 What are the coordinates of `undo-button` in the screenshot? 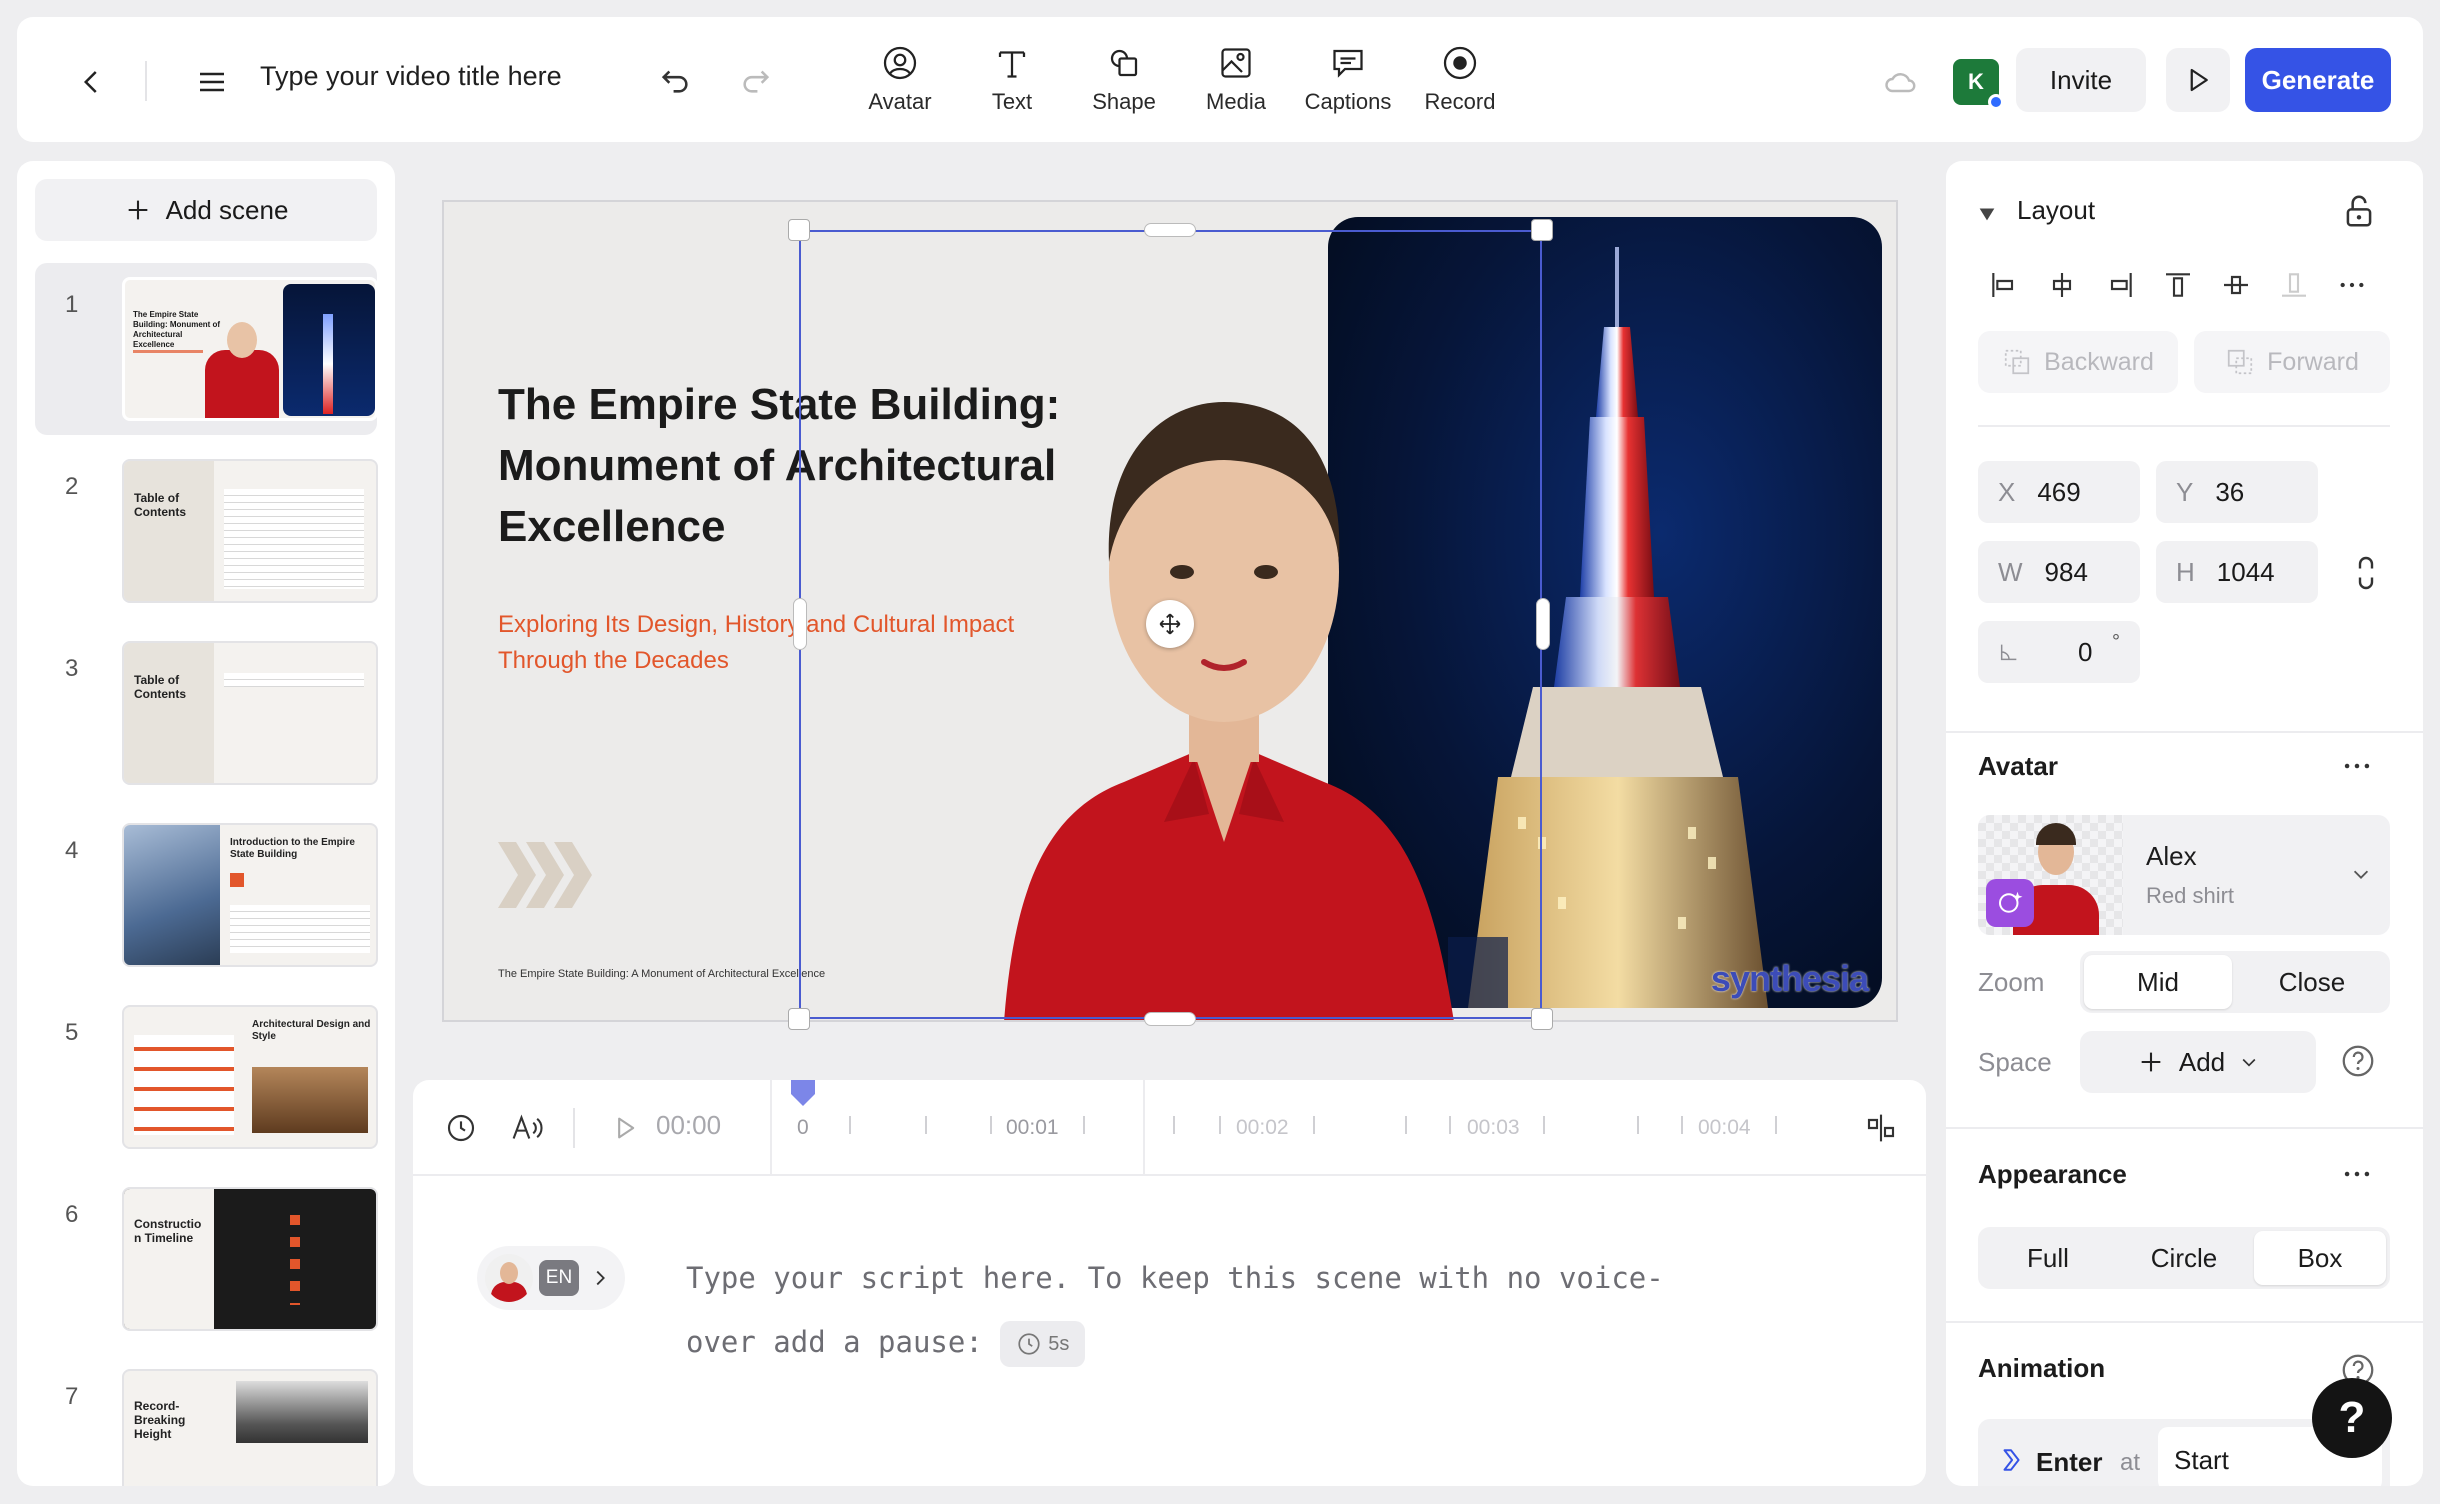 It's located at (675, 80).